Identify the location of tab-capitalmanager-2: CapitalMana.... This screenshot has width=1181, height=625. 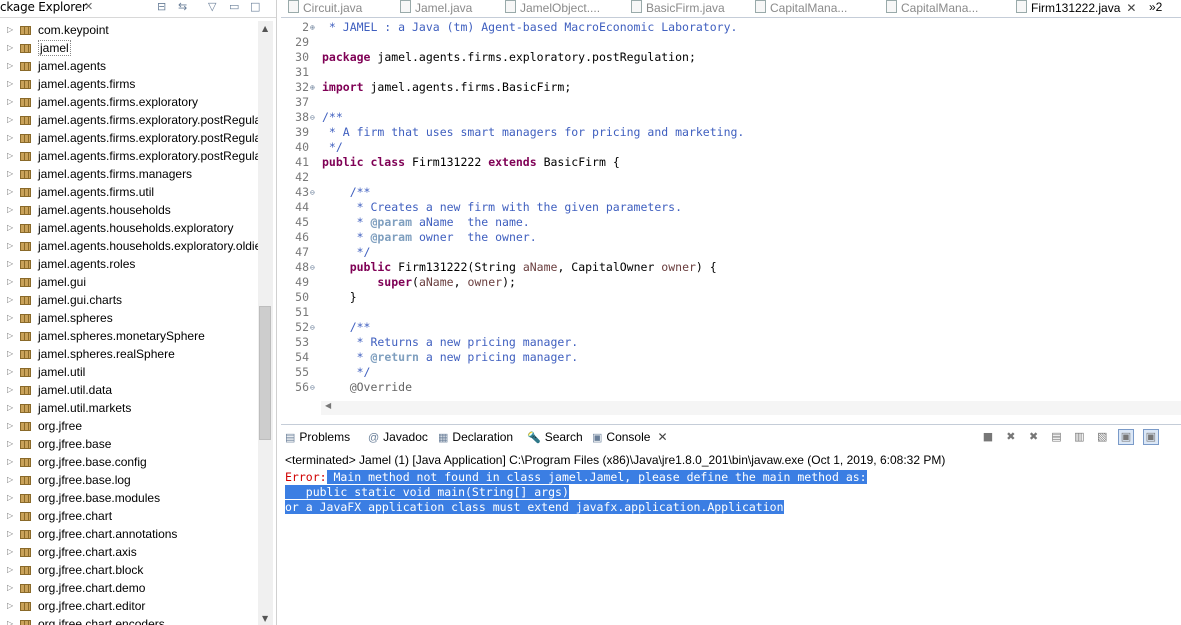
(932, 8).